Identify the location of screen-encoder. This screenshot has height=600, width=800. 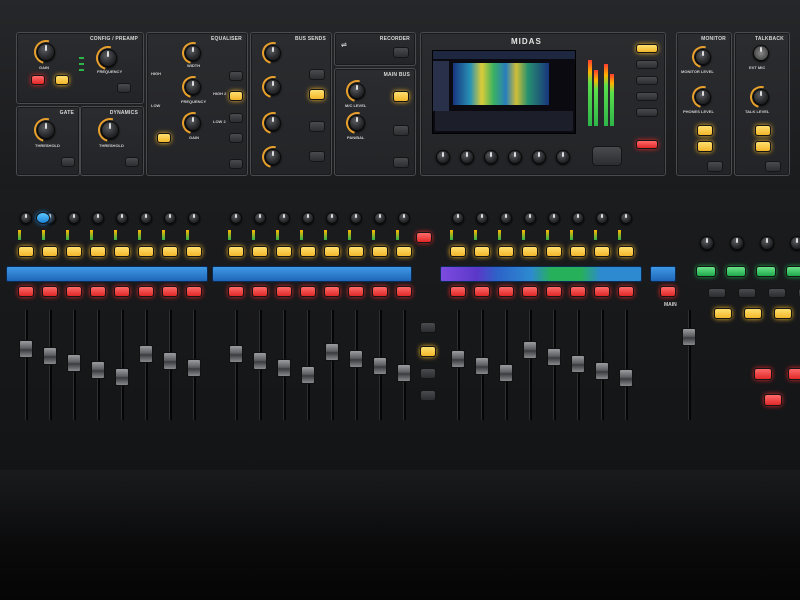
(491, 157).